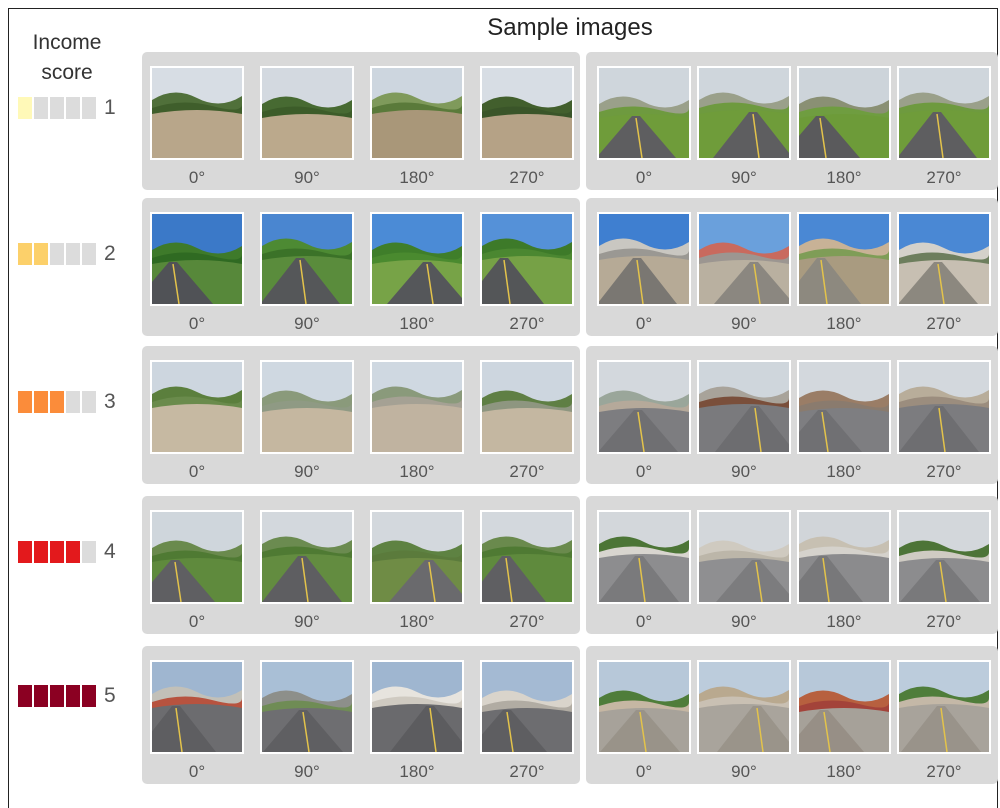 The width and height of the screenshot is (1000, 808). I want to click on income-score-2: 2, so click(67, 254).